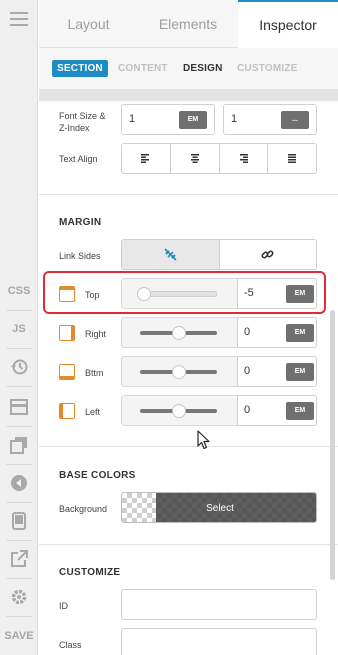  I want to click on history-icon, so click(19, 367).